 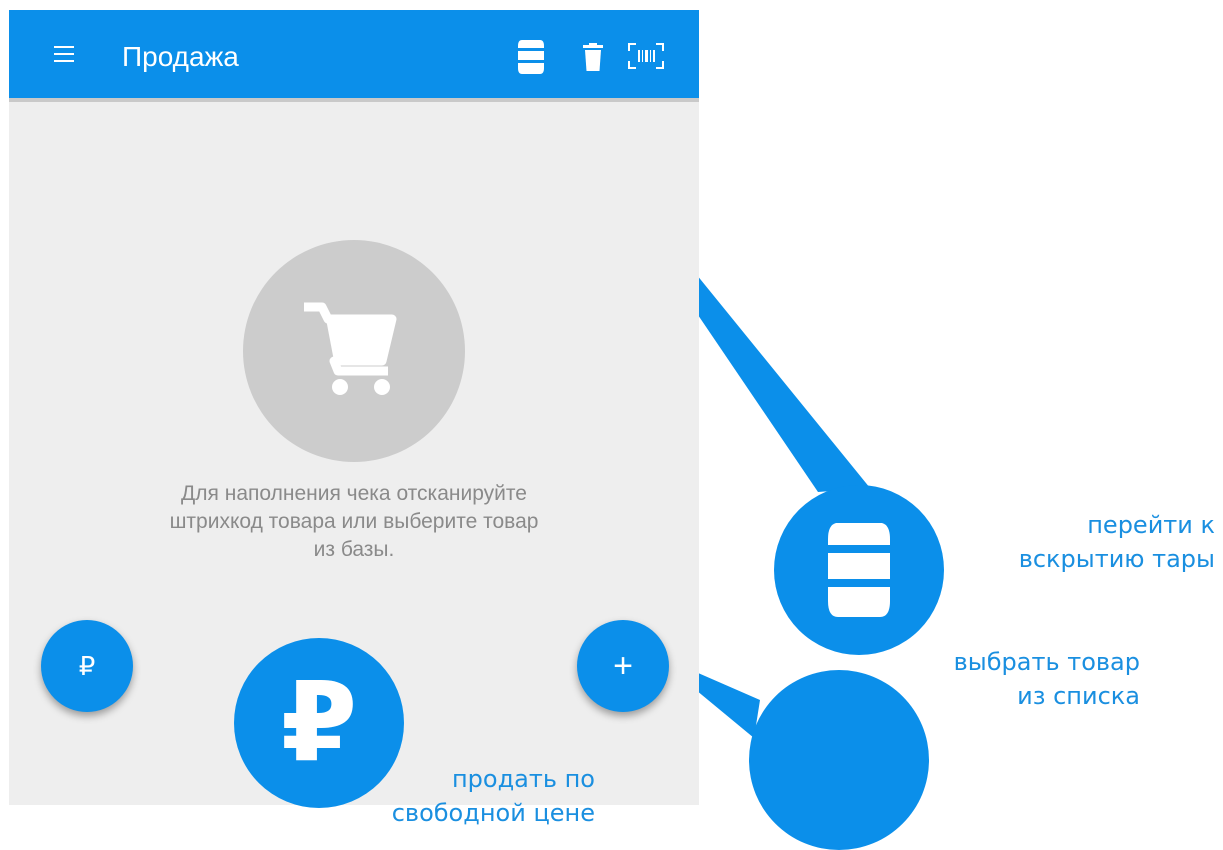 I want to click on trash-icon, so click(x=593, y=57).